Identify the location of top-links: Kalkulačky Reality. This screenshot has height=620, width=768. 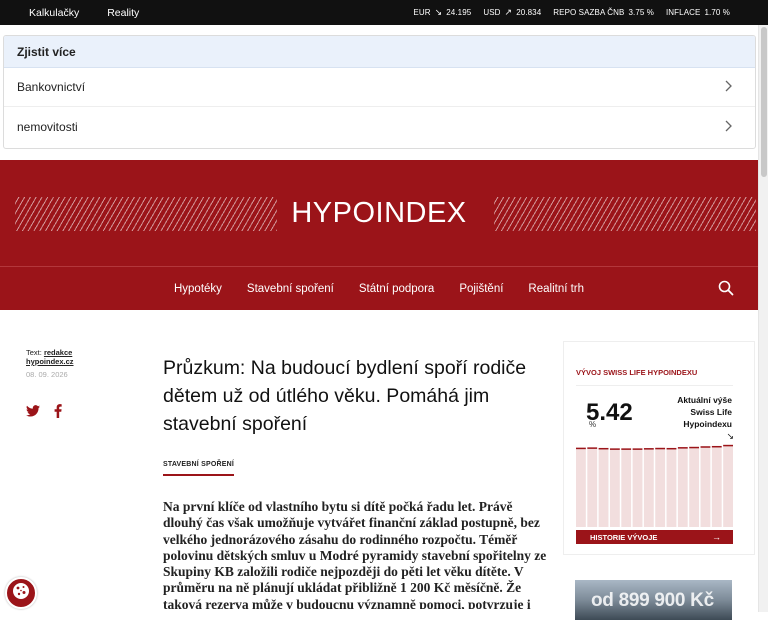
(69, 13).